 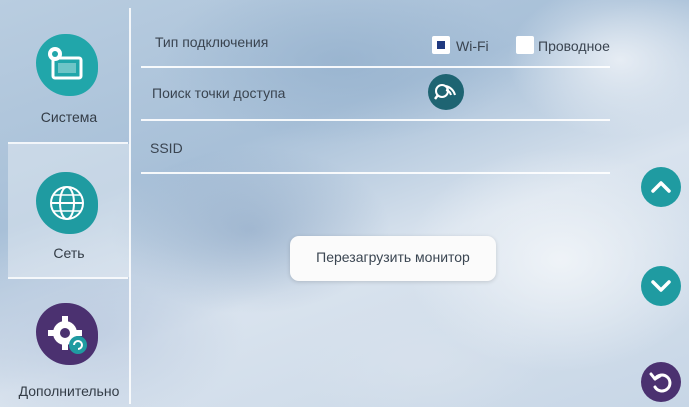 I want to click on sidebar-item-network: Сеть, so click(x=69, y=210).